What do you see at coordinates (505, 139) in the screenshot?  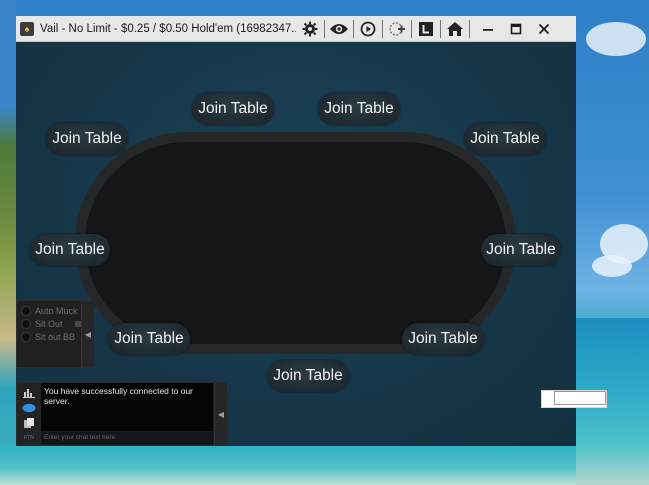 I see `join-table-seat-4: Join Table` at bounding box center [505, 139].